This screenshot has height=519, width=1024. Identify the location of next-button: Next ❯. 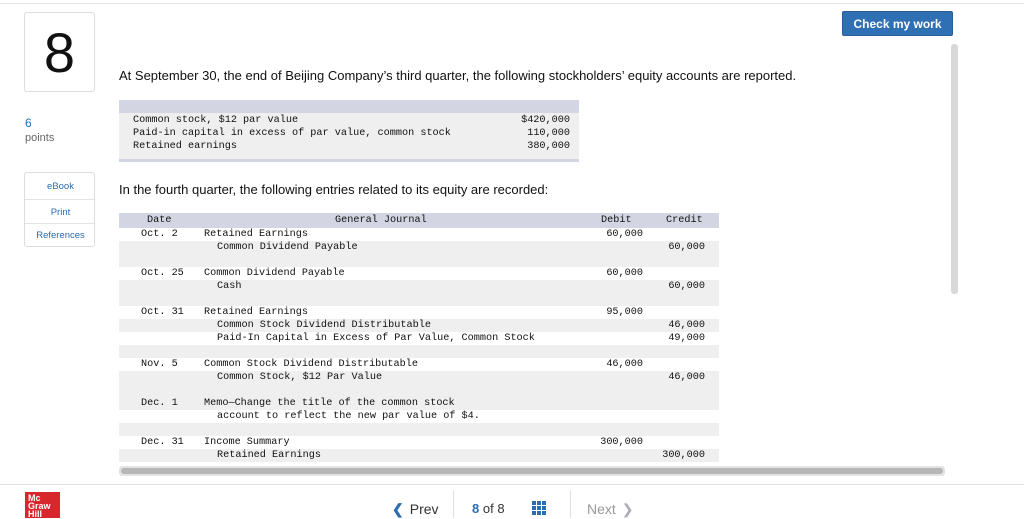
(610, 509).